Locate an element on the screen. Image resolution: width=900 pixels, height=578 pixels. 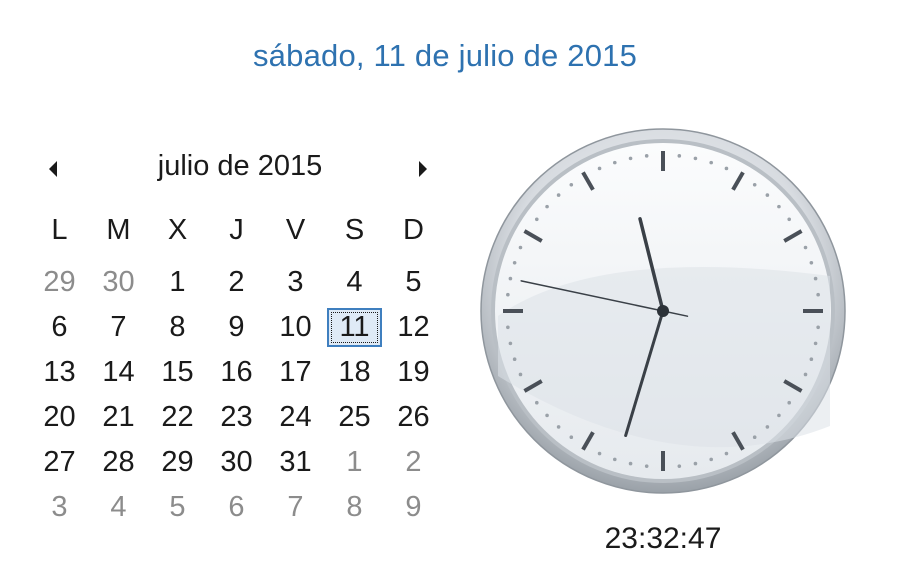
day-cell: 21 is located at coordinates (118, 417).